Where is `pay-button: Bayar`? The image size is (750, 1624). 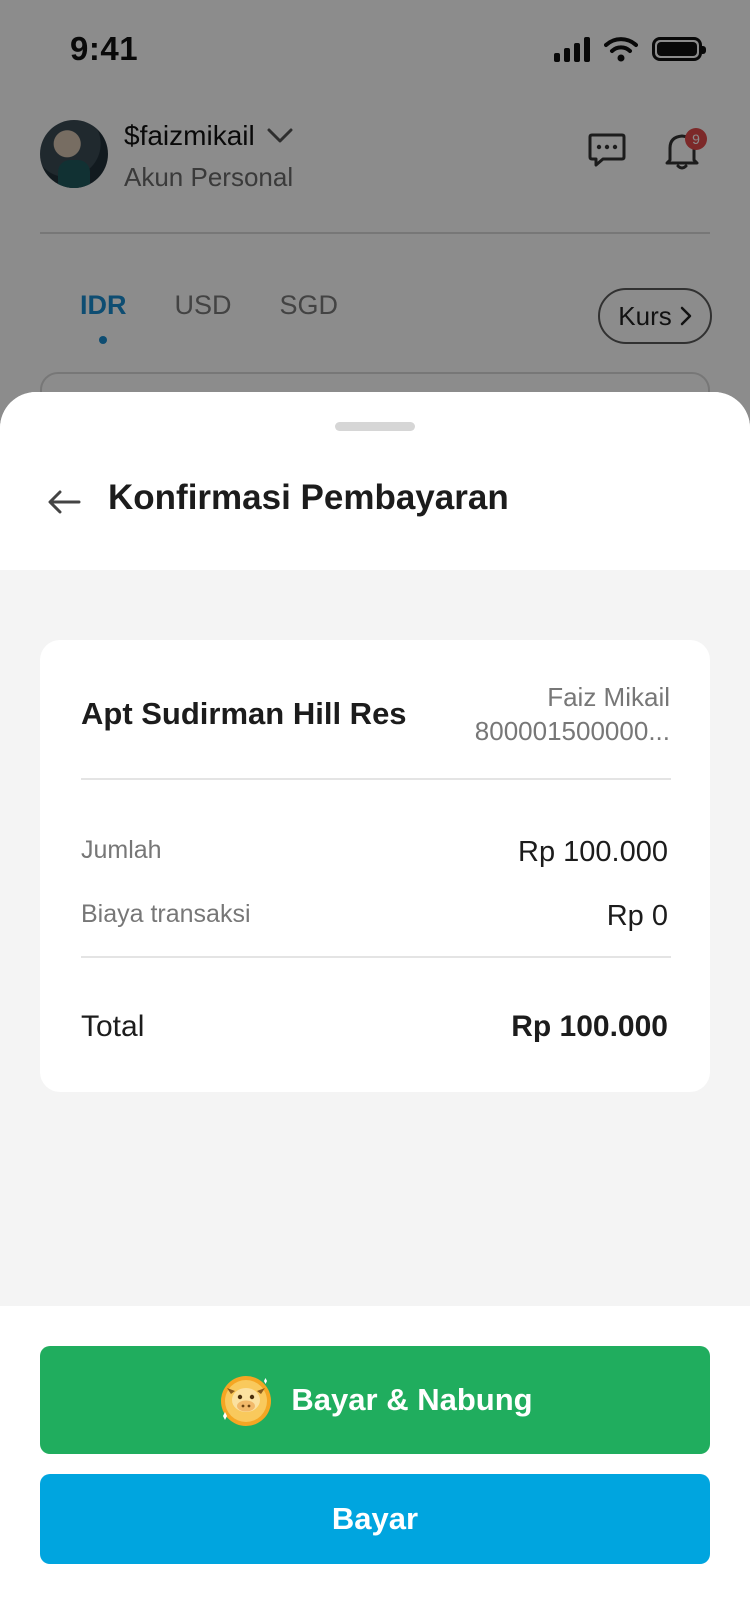
pay-button: Bayar is located at coordinates (375, 1519).